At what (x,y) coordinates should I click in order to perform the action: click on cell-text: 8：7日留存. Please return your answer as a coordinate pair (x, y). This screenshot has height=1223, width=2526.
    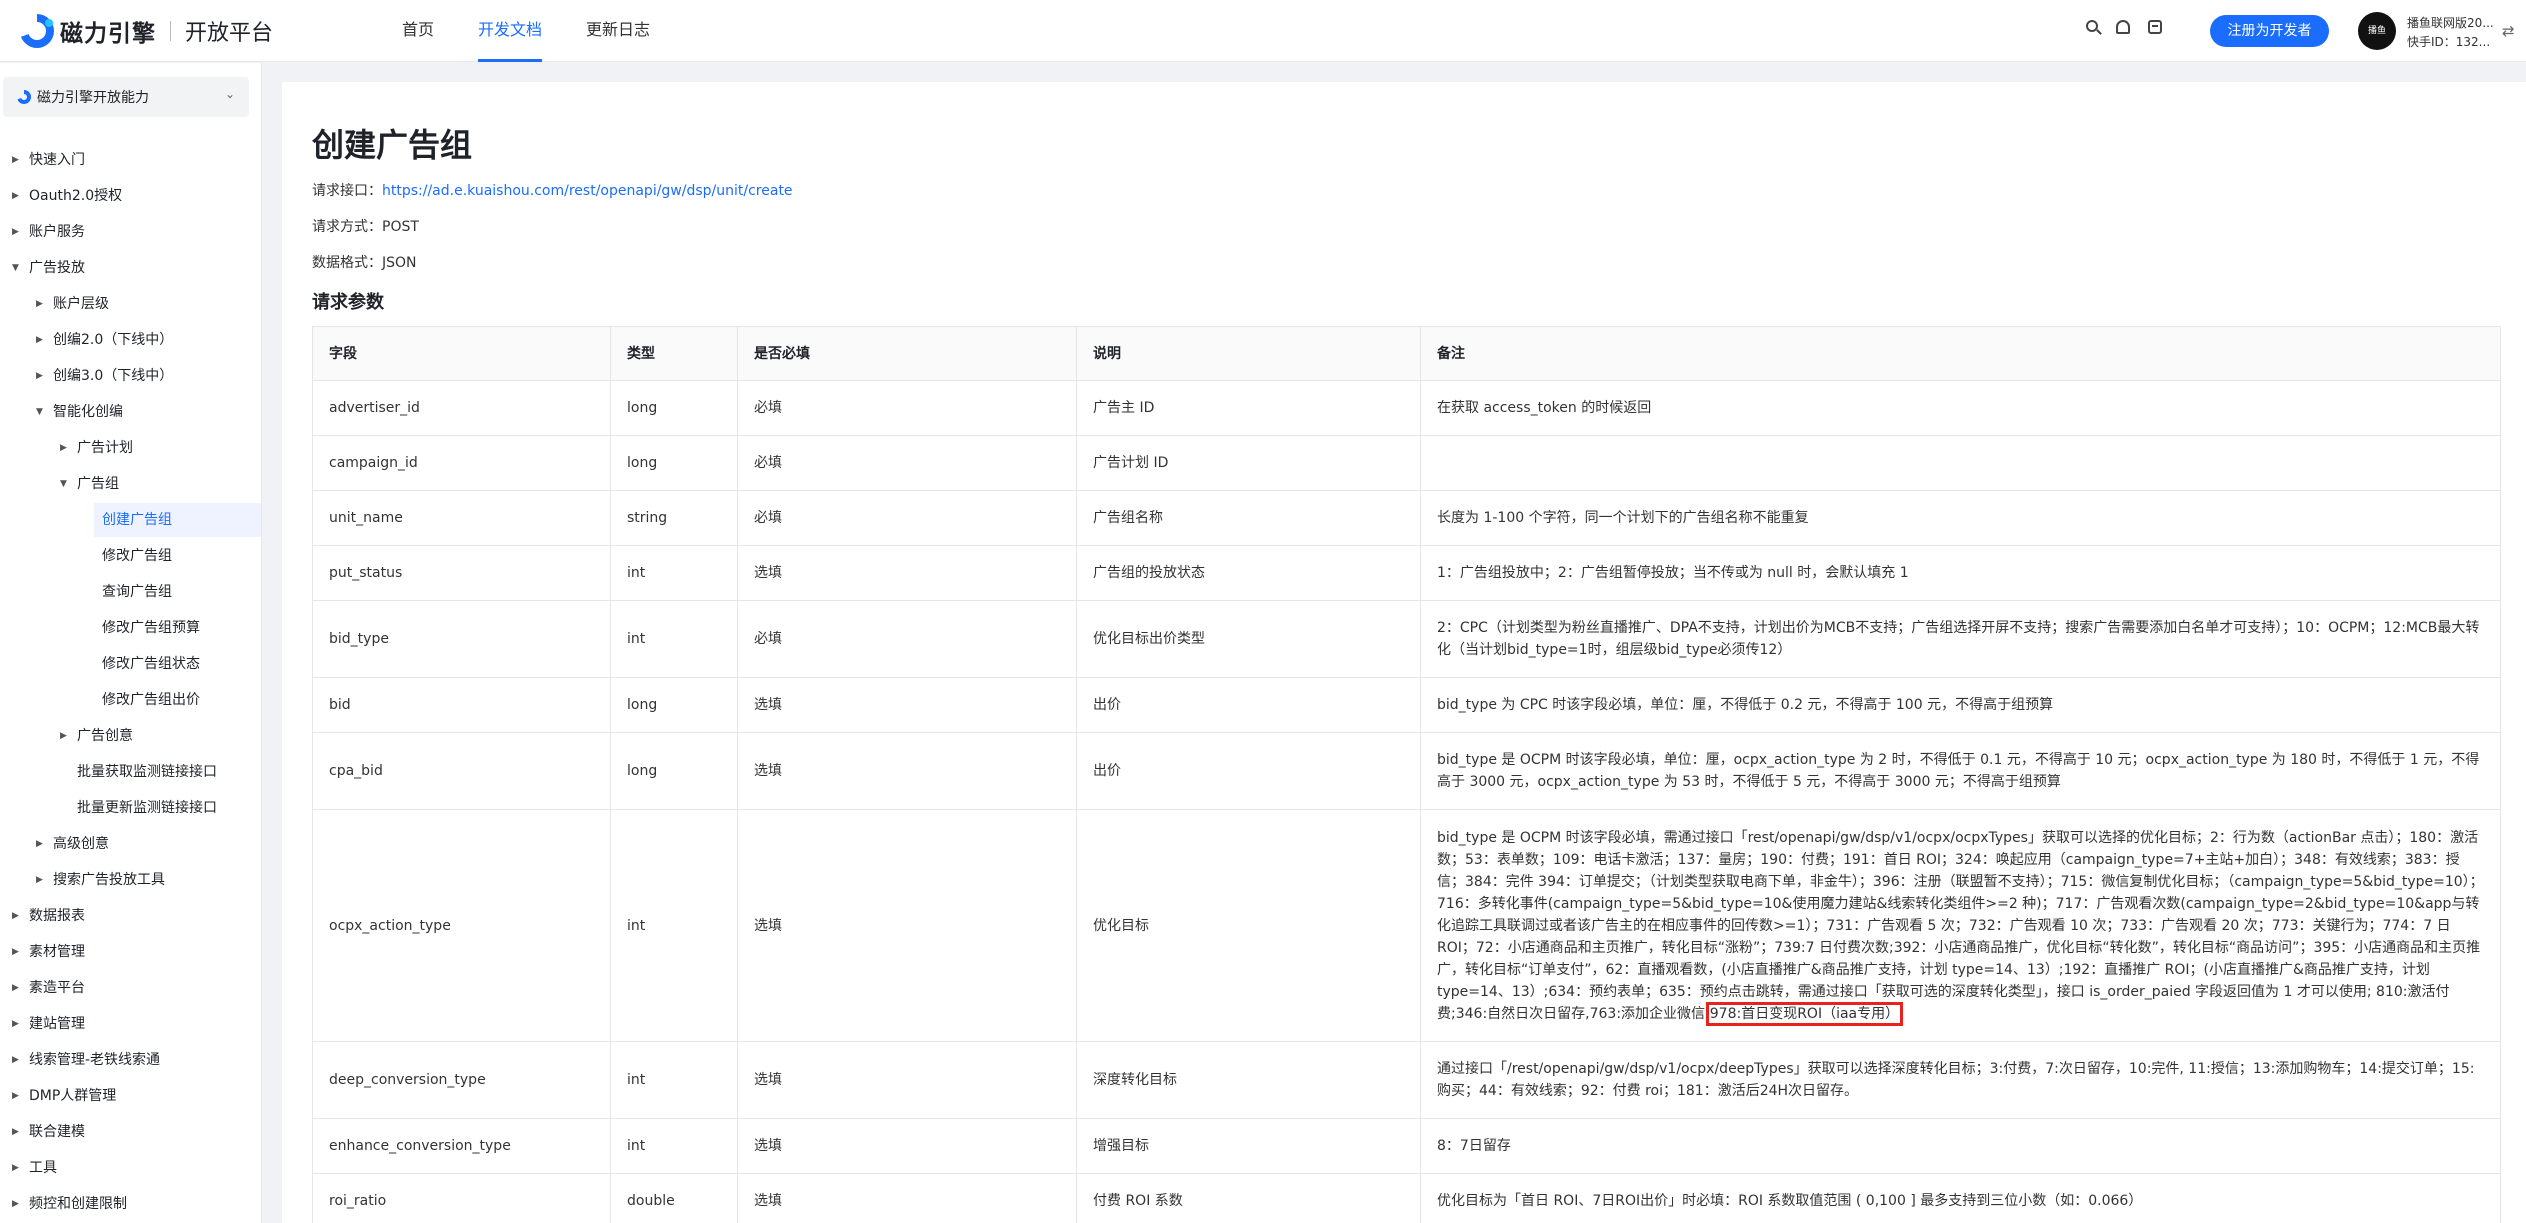
    Looking at the image, I should click on (1474, 1146).